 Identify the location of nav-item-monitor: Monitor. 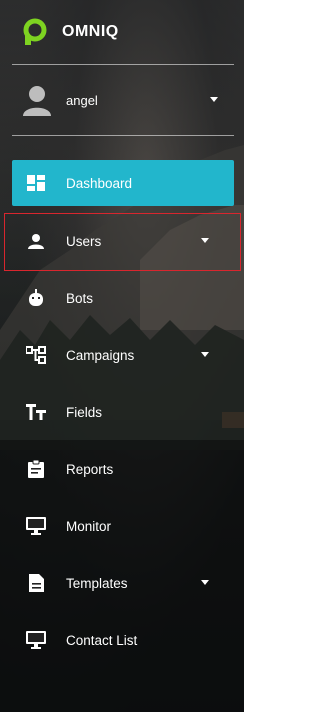
(123, 526).